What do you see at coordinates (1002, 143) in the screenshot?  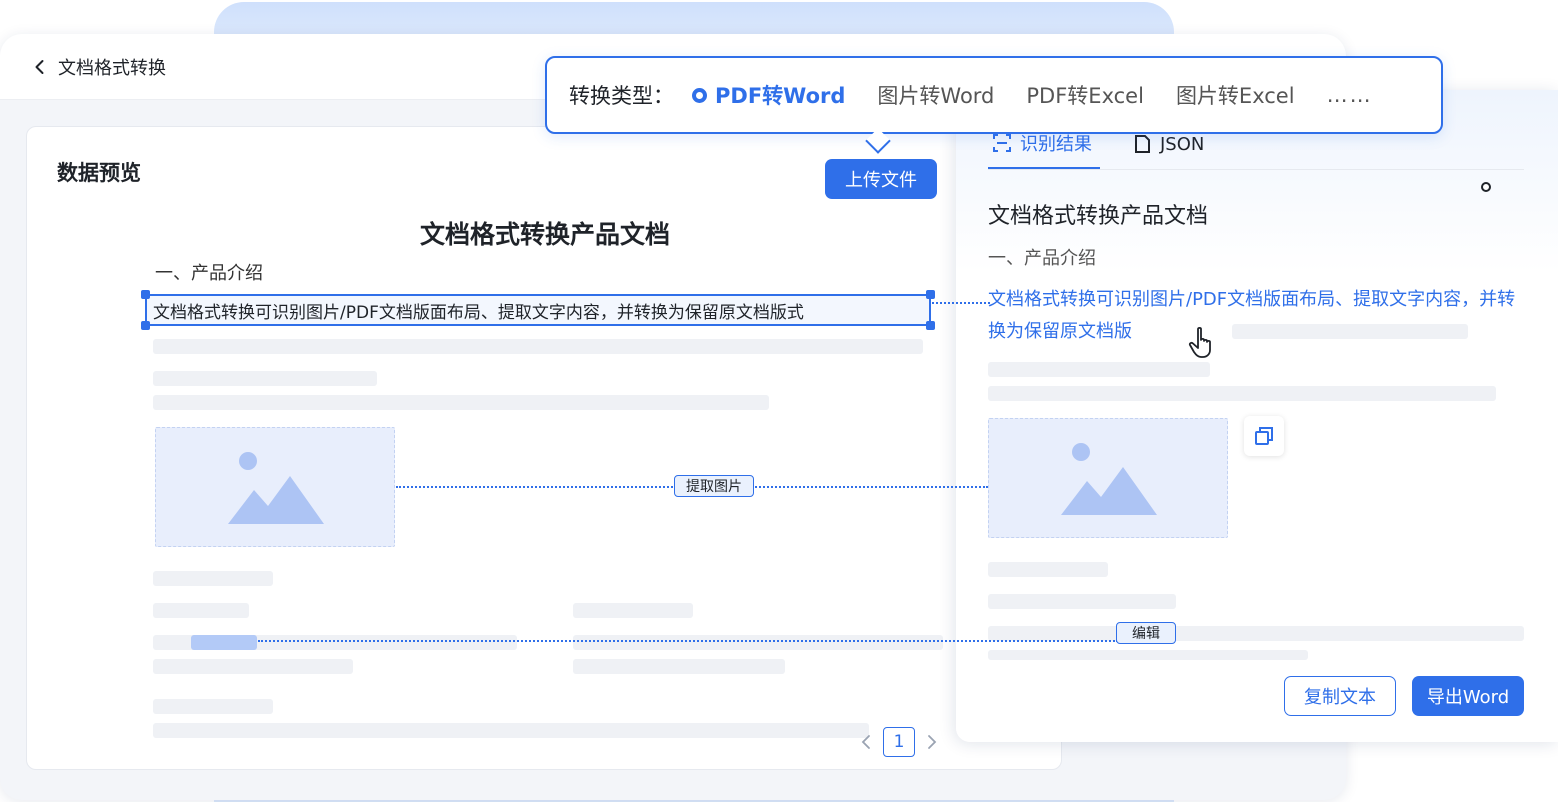 I see `scan-icon` at bounding box center [1002, 143].